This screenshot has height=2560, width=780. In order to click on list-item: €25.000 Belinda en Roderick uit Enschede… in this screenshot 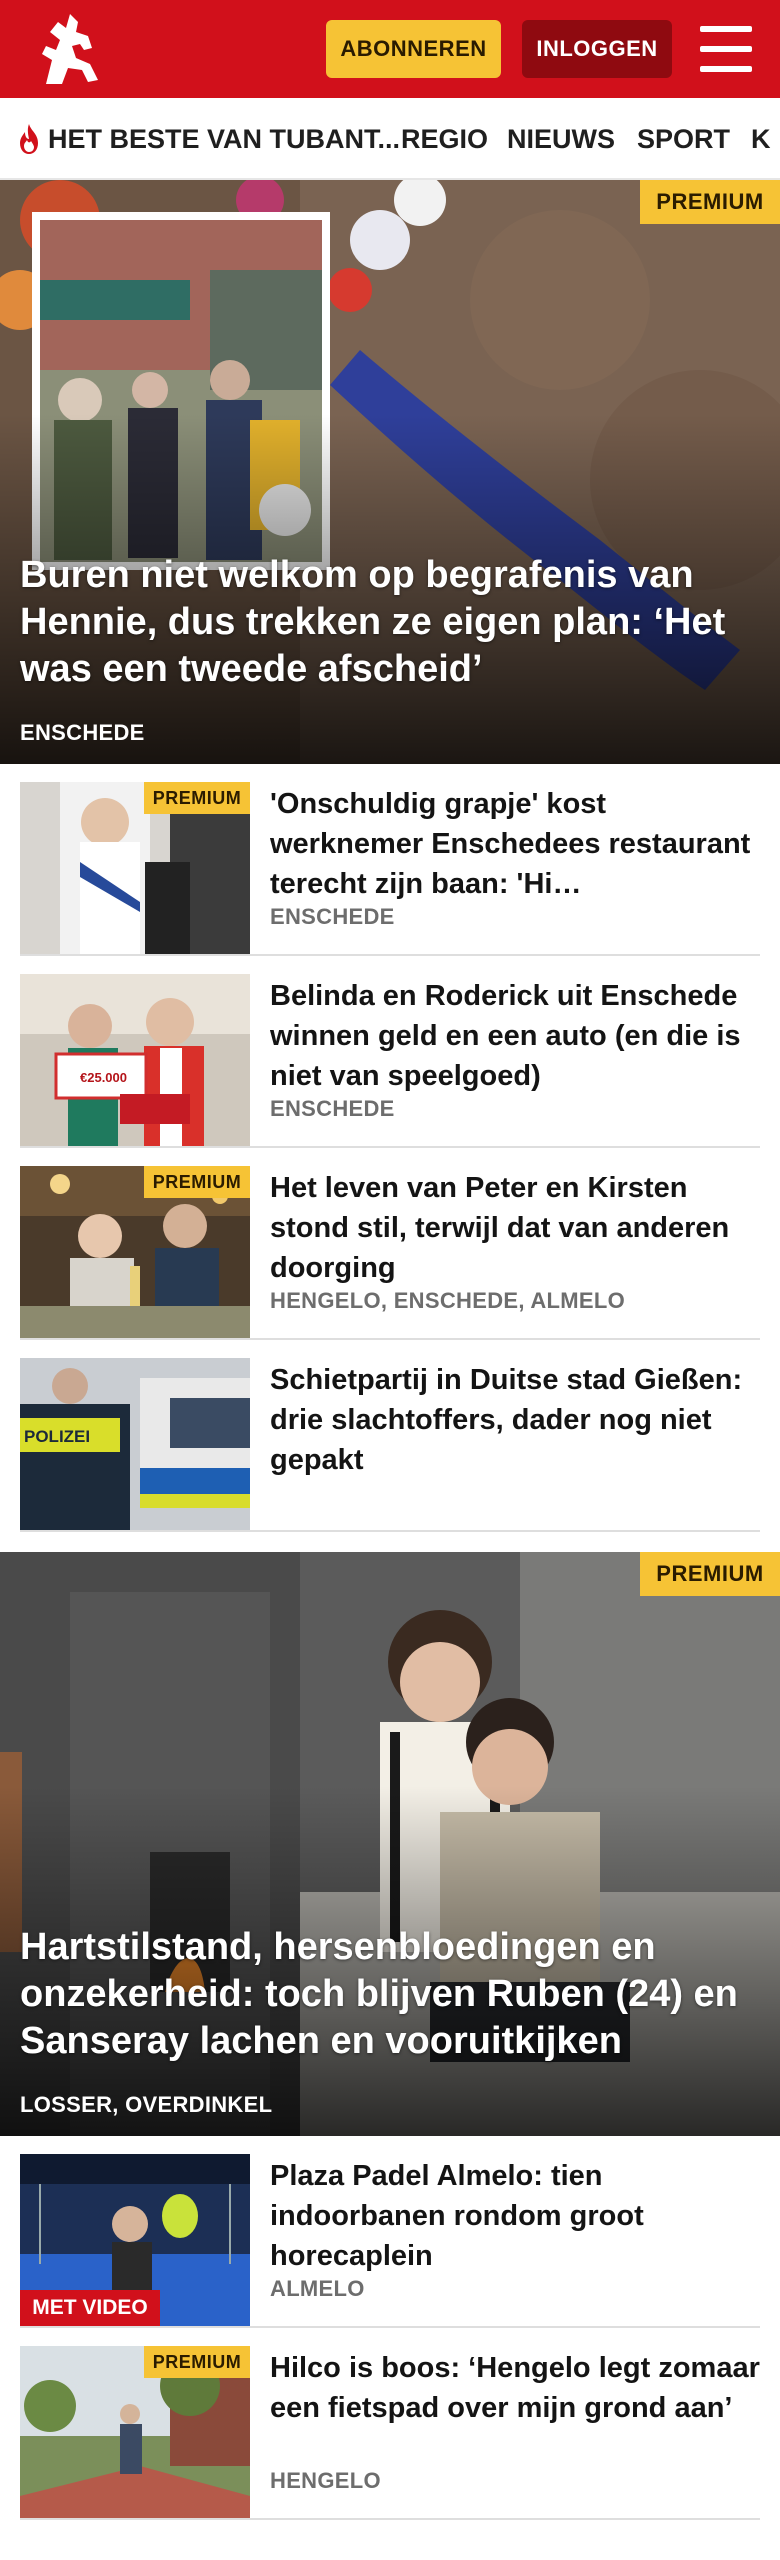, I will do `click(390, 1052)`.